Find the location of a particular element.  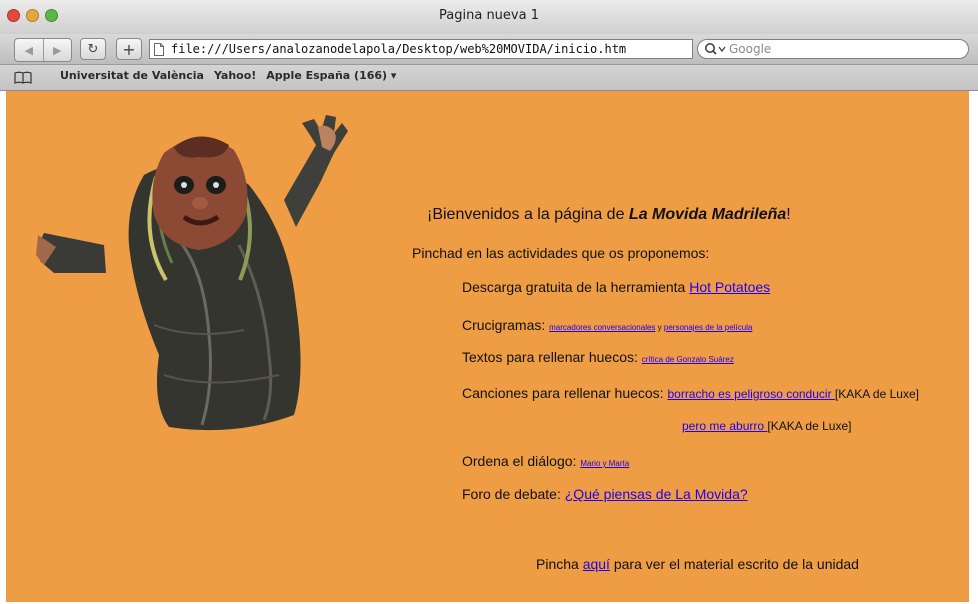

title-bar: Pagina nueva 1 is located at coordinates (489, 17).